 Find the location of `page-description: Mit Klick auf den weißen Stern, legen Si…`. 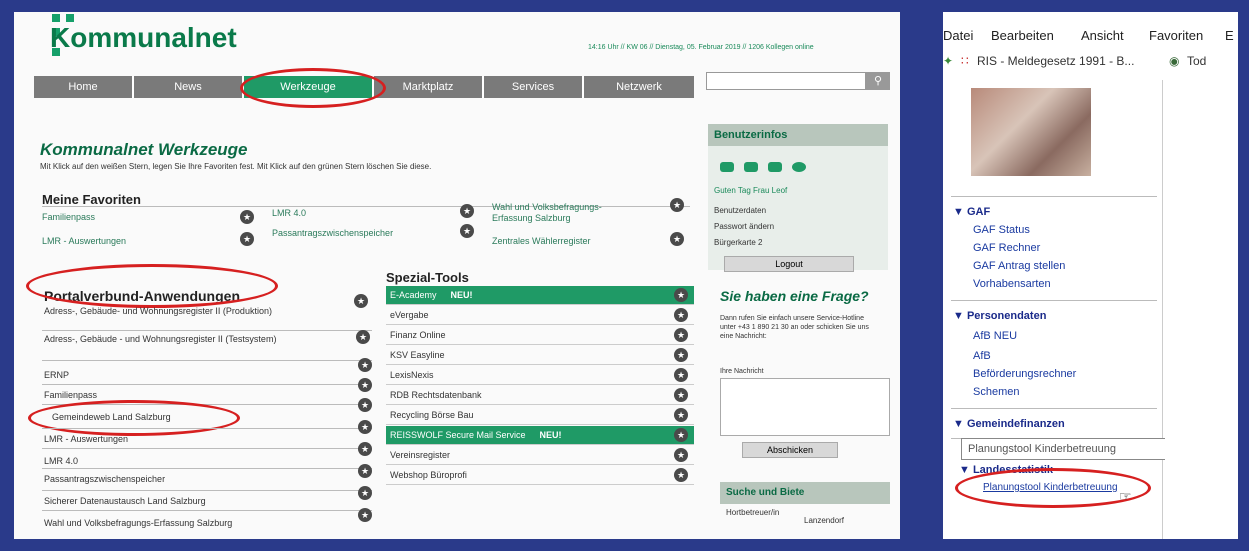

page-description: Mit Klick auf den weißen Stern, legen Si… is located at coordinates (236, 166).